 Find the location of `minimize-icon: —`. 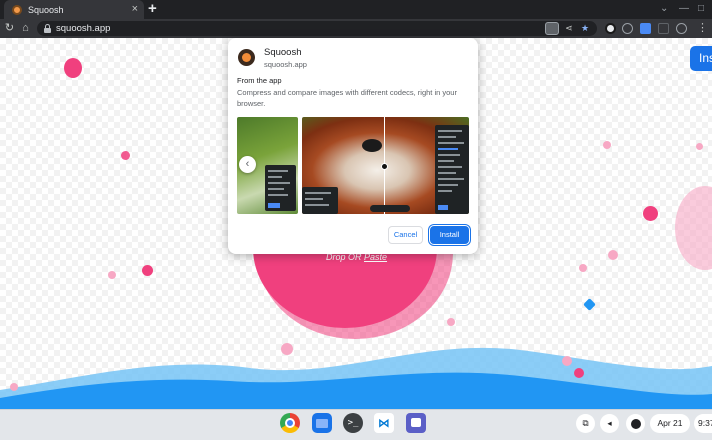

minimize-icon: — is located at coordinates (684, 9).